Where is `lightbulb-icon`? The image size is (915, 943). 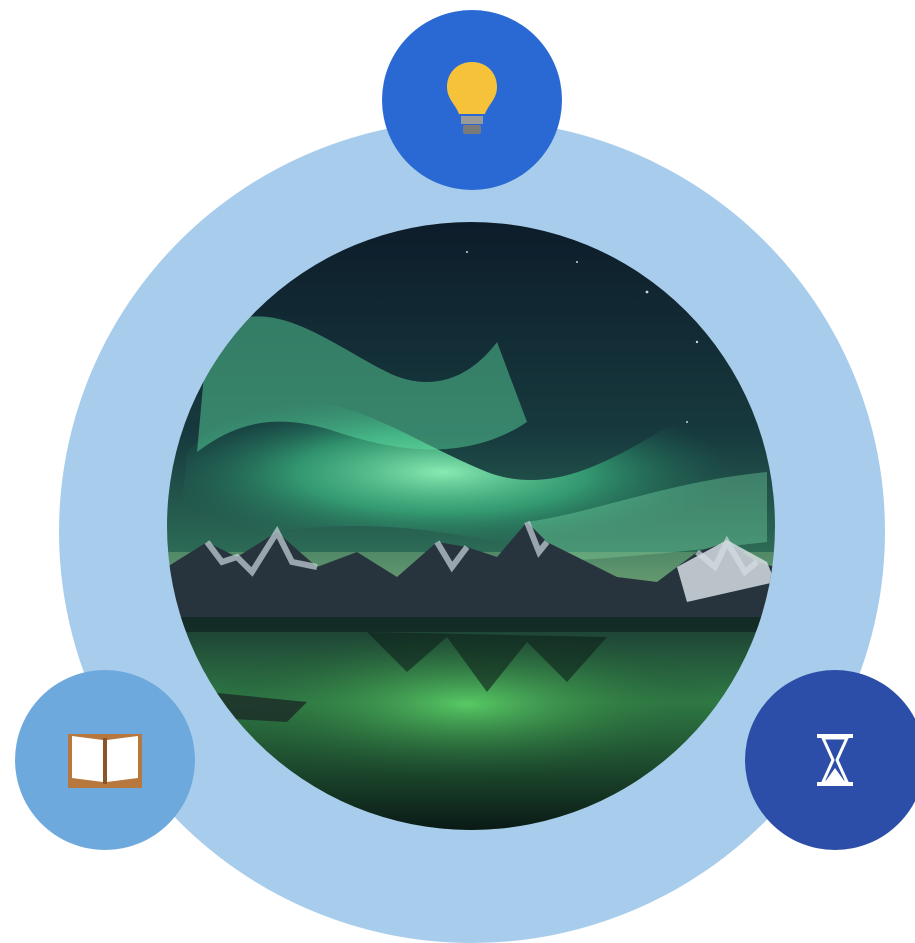 lightbulb-icon is located at coordinates (472, 98).